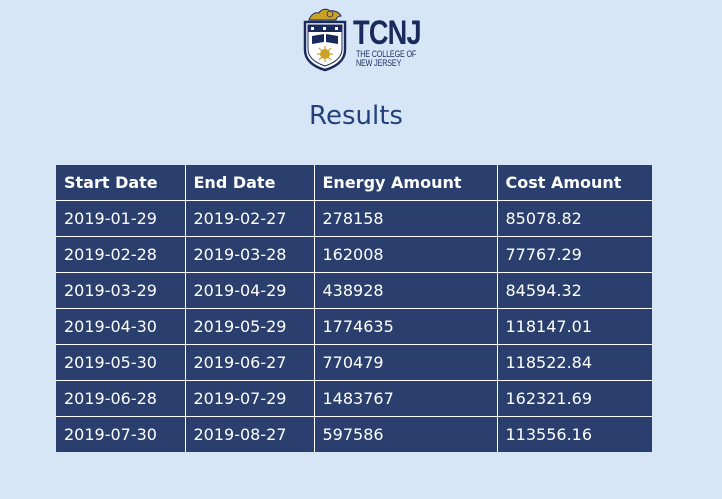  What do you see at coordinates (121, 362) in the screenshot?
I see `cell-start-date: 2019-05-30` at bounding box center [121, 362].